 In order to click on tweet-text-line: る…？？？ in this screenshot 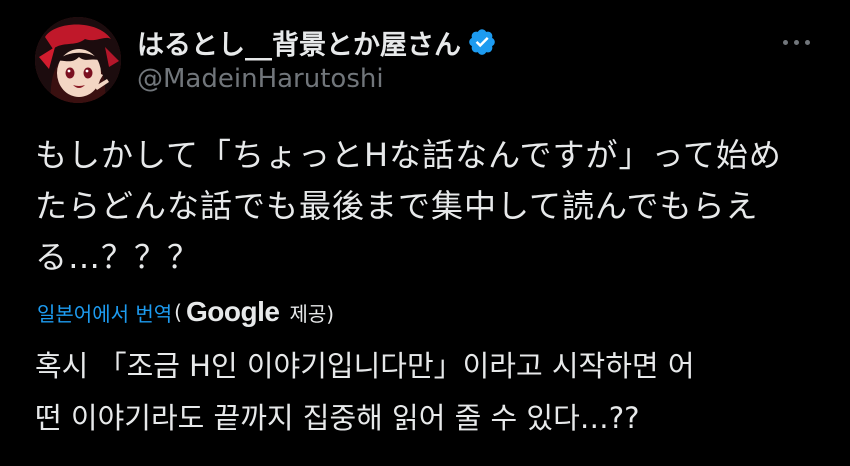, I will do `click(118, 257)`.